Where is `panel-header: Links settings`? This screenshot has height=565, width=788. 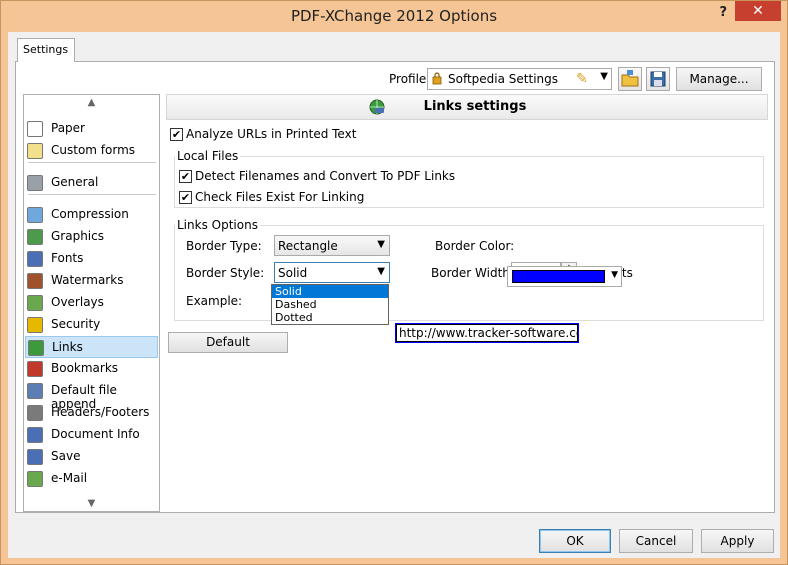
panel-header: Links settings is located at coordinates (467, 107).